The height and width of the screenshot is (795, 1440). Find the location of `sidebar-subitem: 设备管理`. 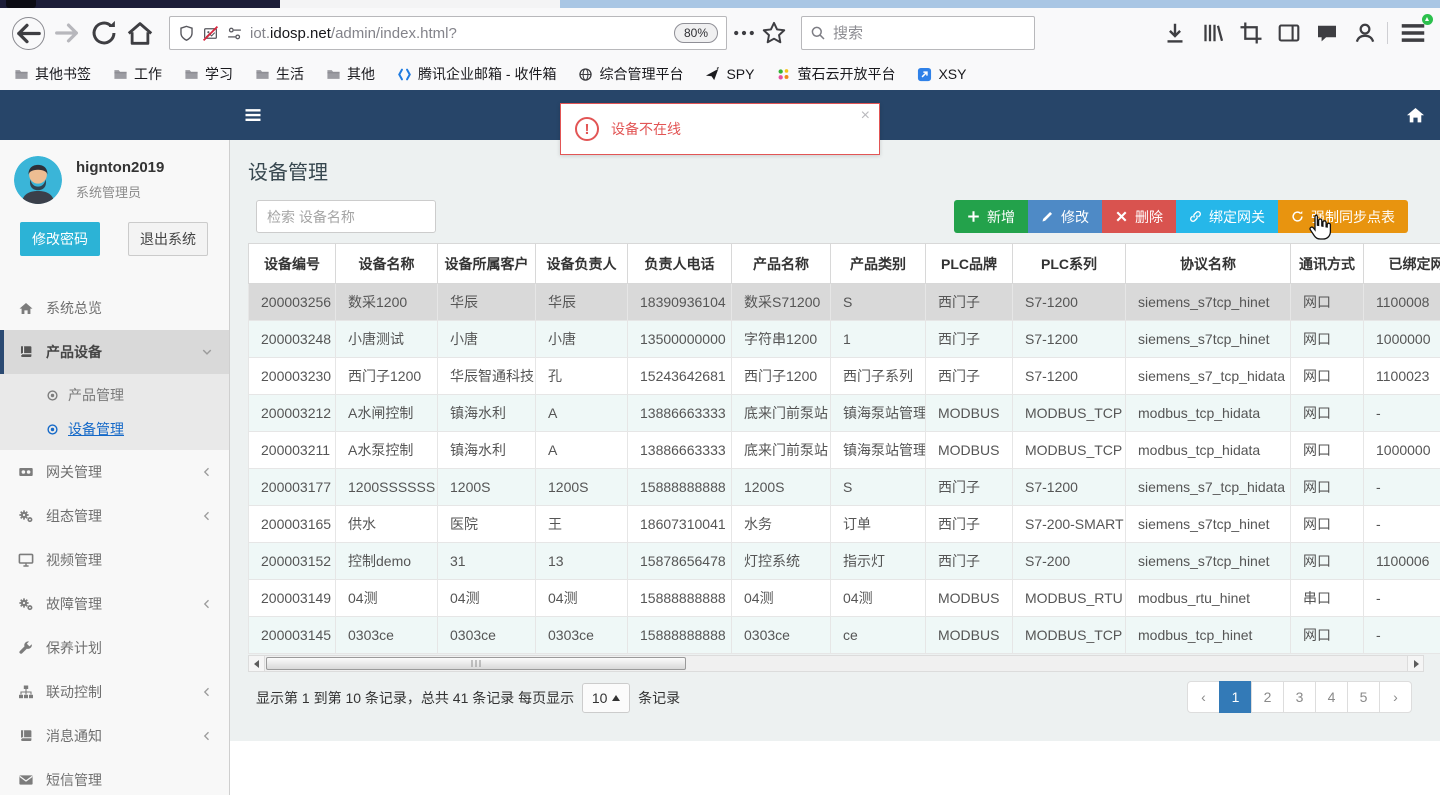

sidebar-subitem: 设备管理 is located at coordinates (114, 429).